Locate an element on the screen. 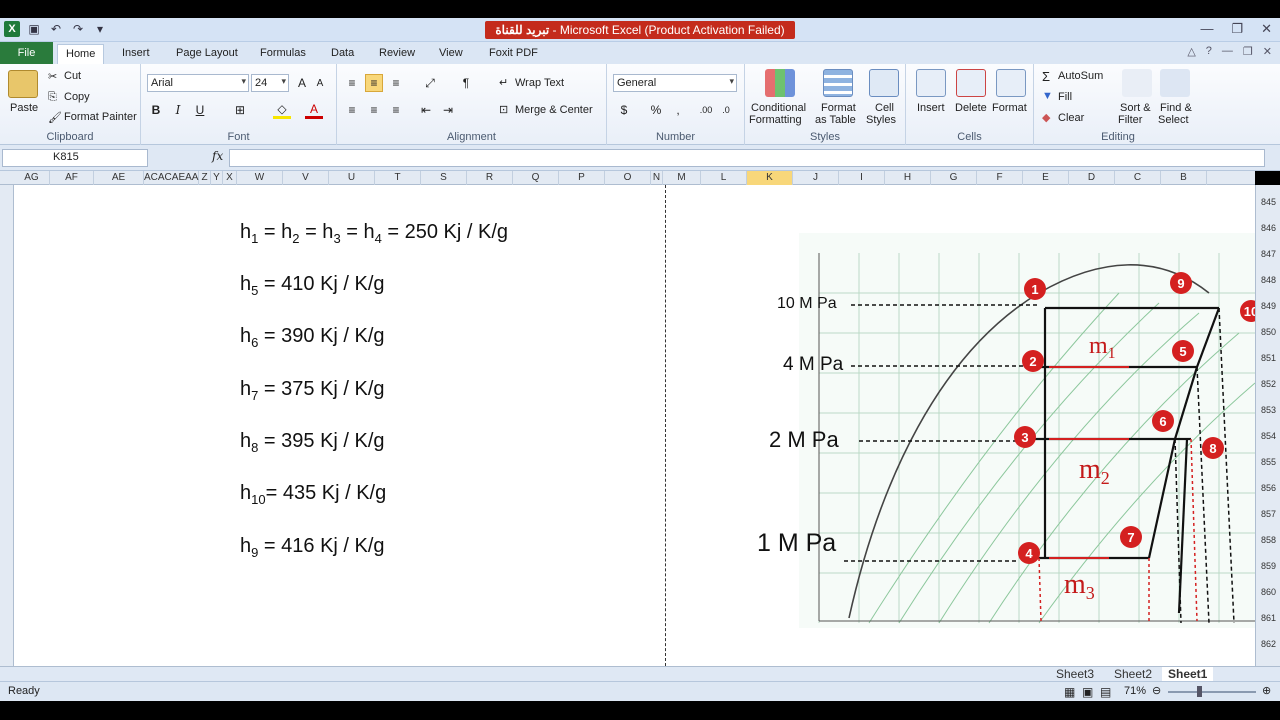 The image size is (1280, 720). autosum-icon: Σ is located at coordinates (1046, 76).